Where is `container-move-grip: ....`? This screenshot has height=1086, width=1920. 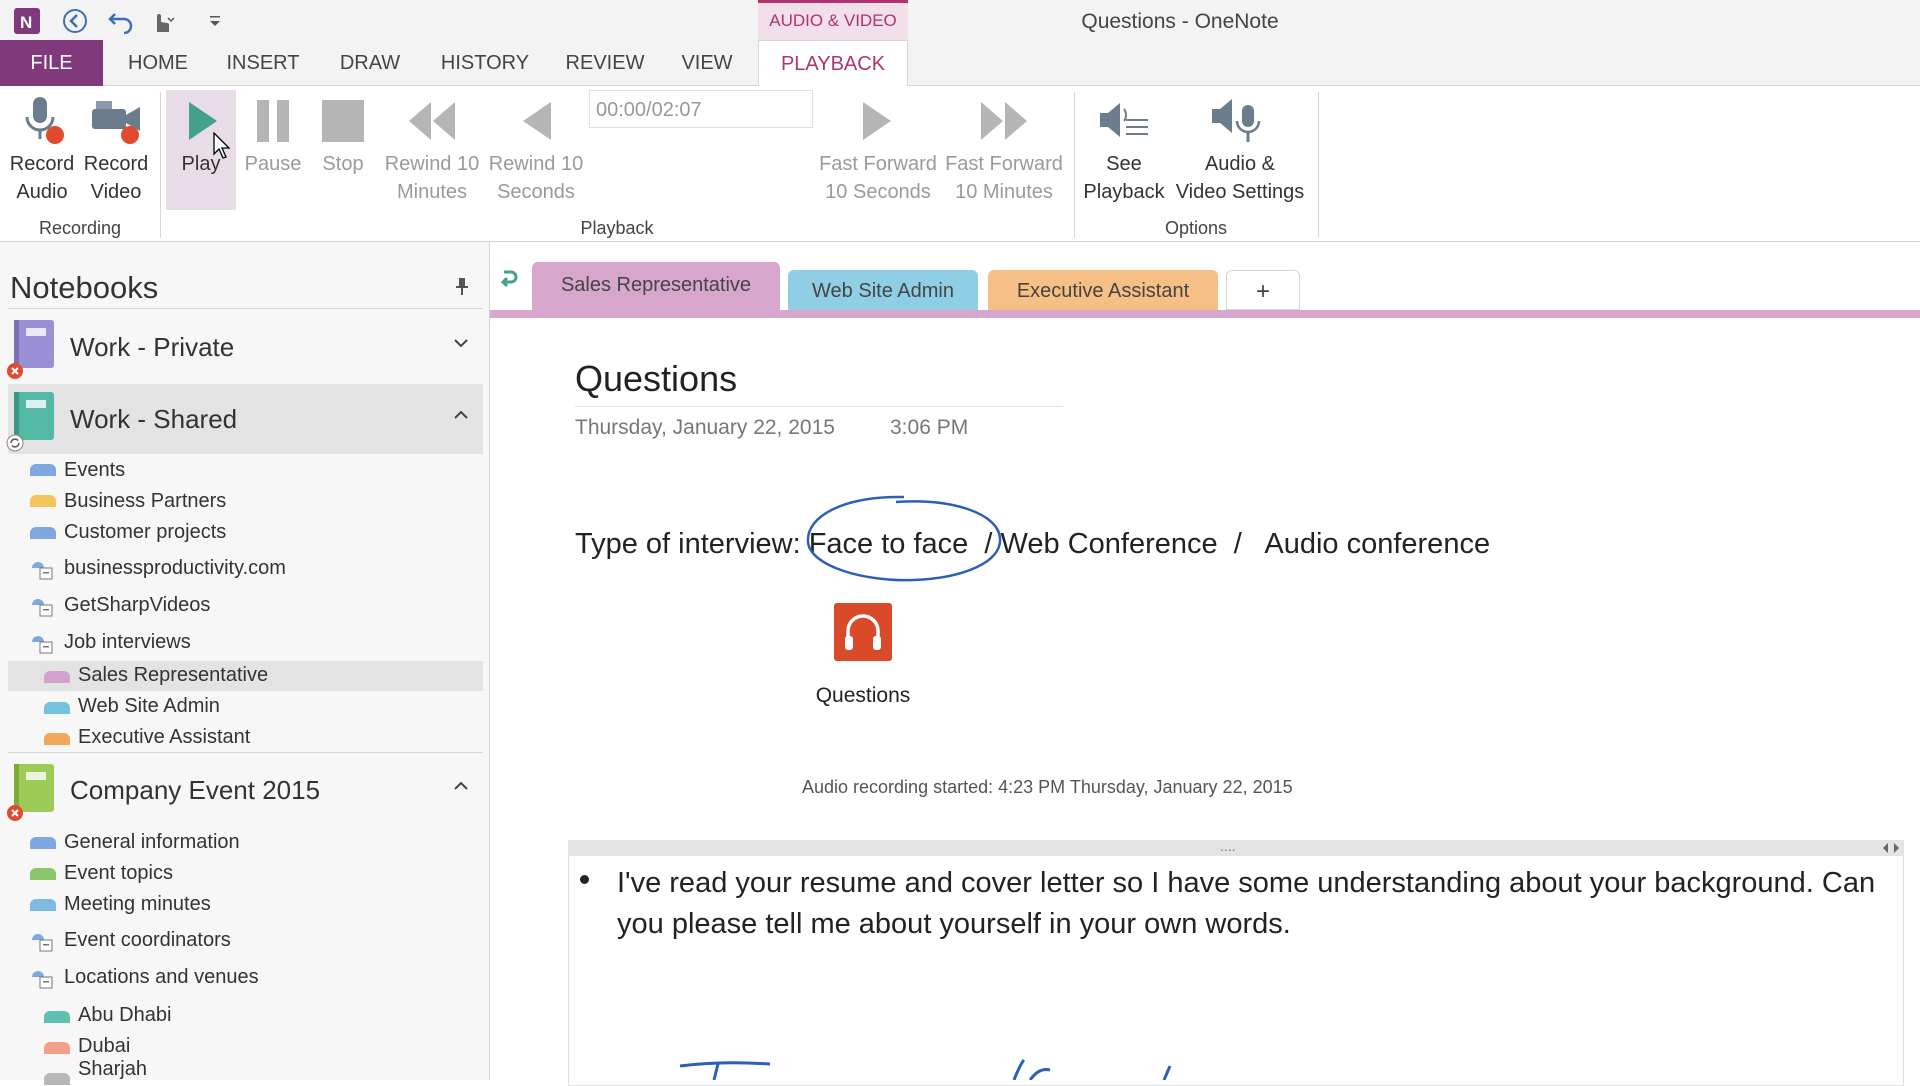
container-move-grip: .... is located at coordinates (1228, 846).